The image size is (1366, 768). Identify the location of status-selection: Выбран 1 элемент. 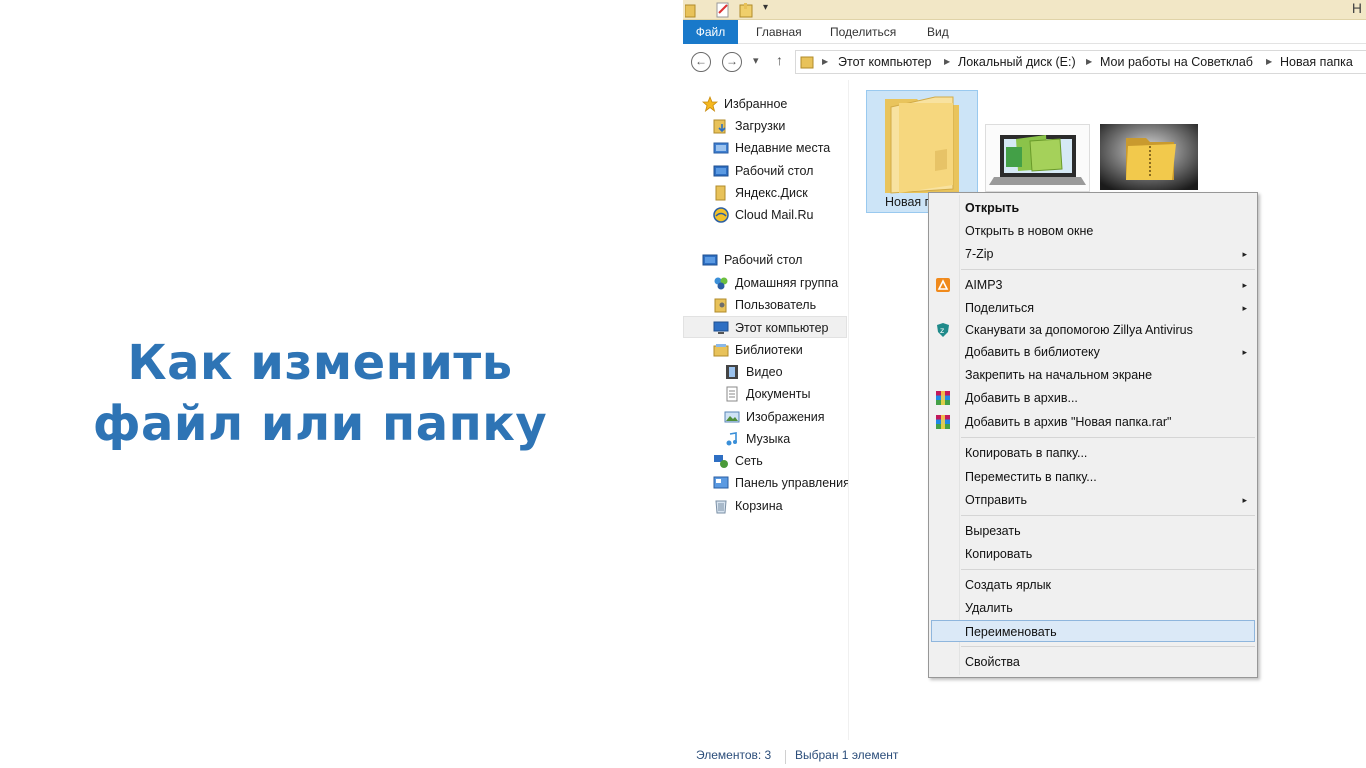
(847, 755).